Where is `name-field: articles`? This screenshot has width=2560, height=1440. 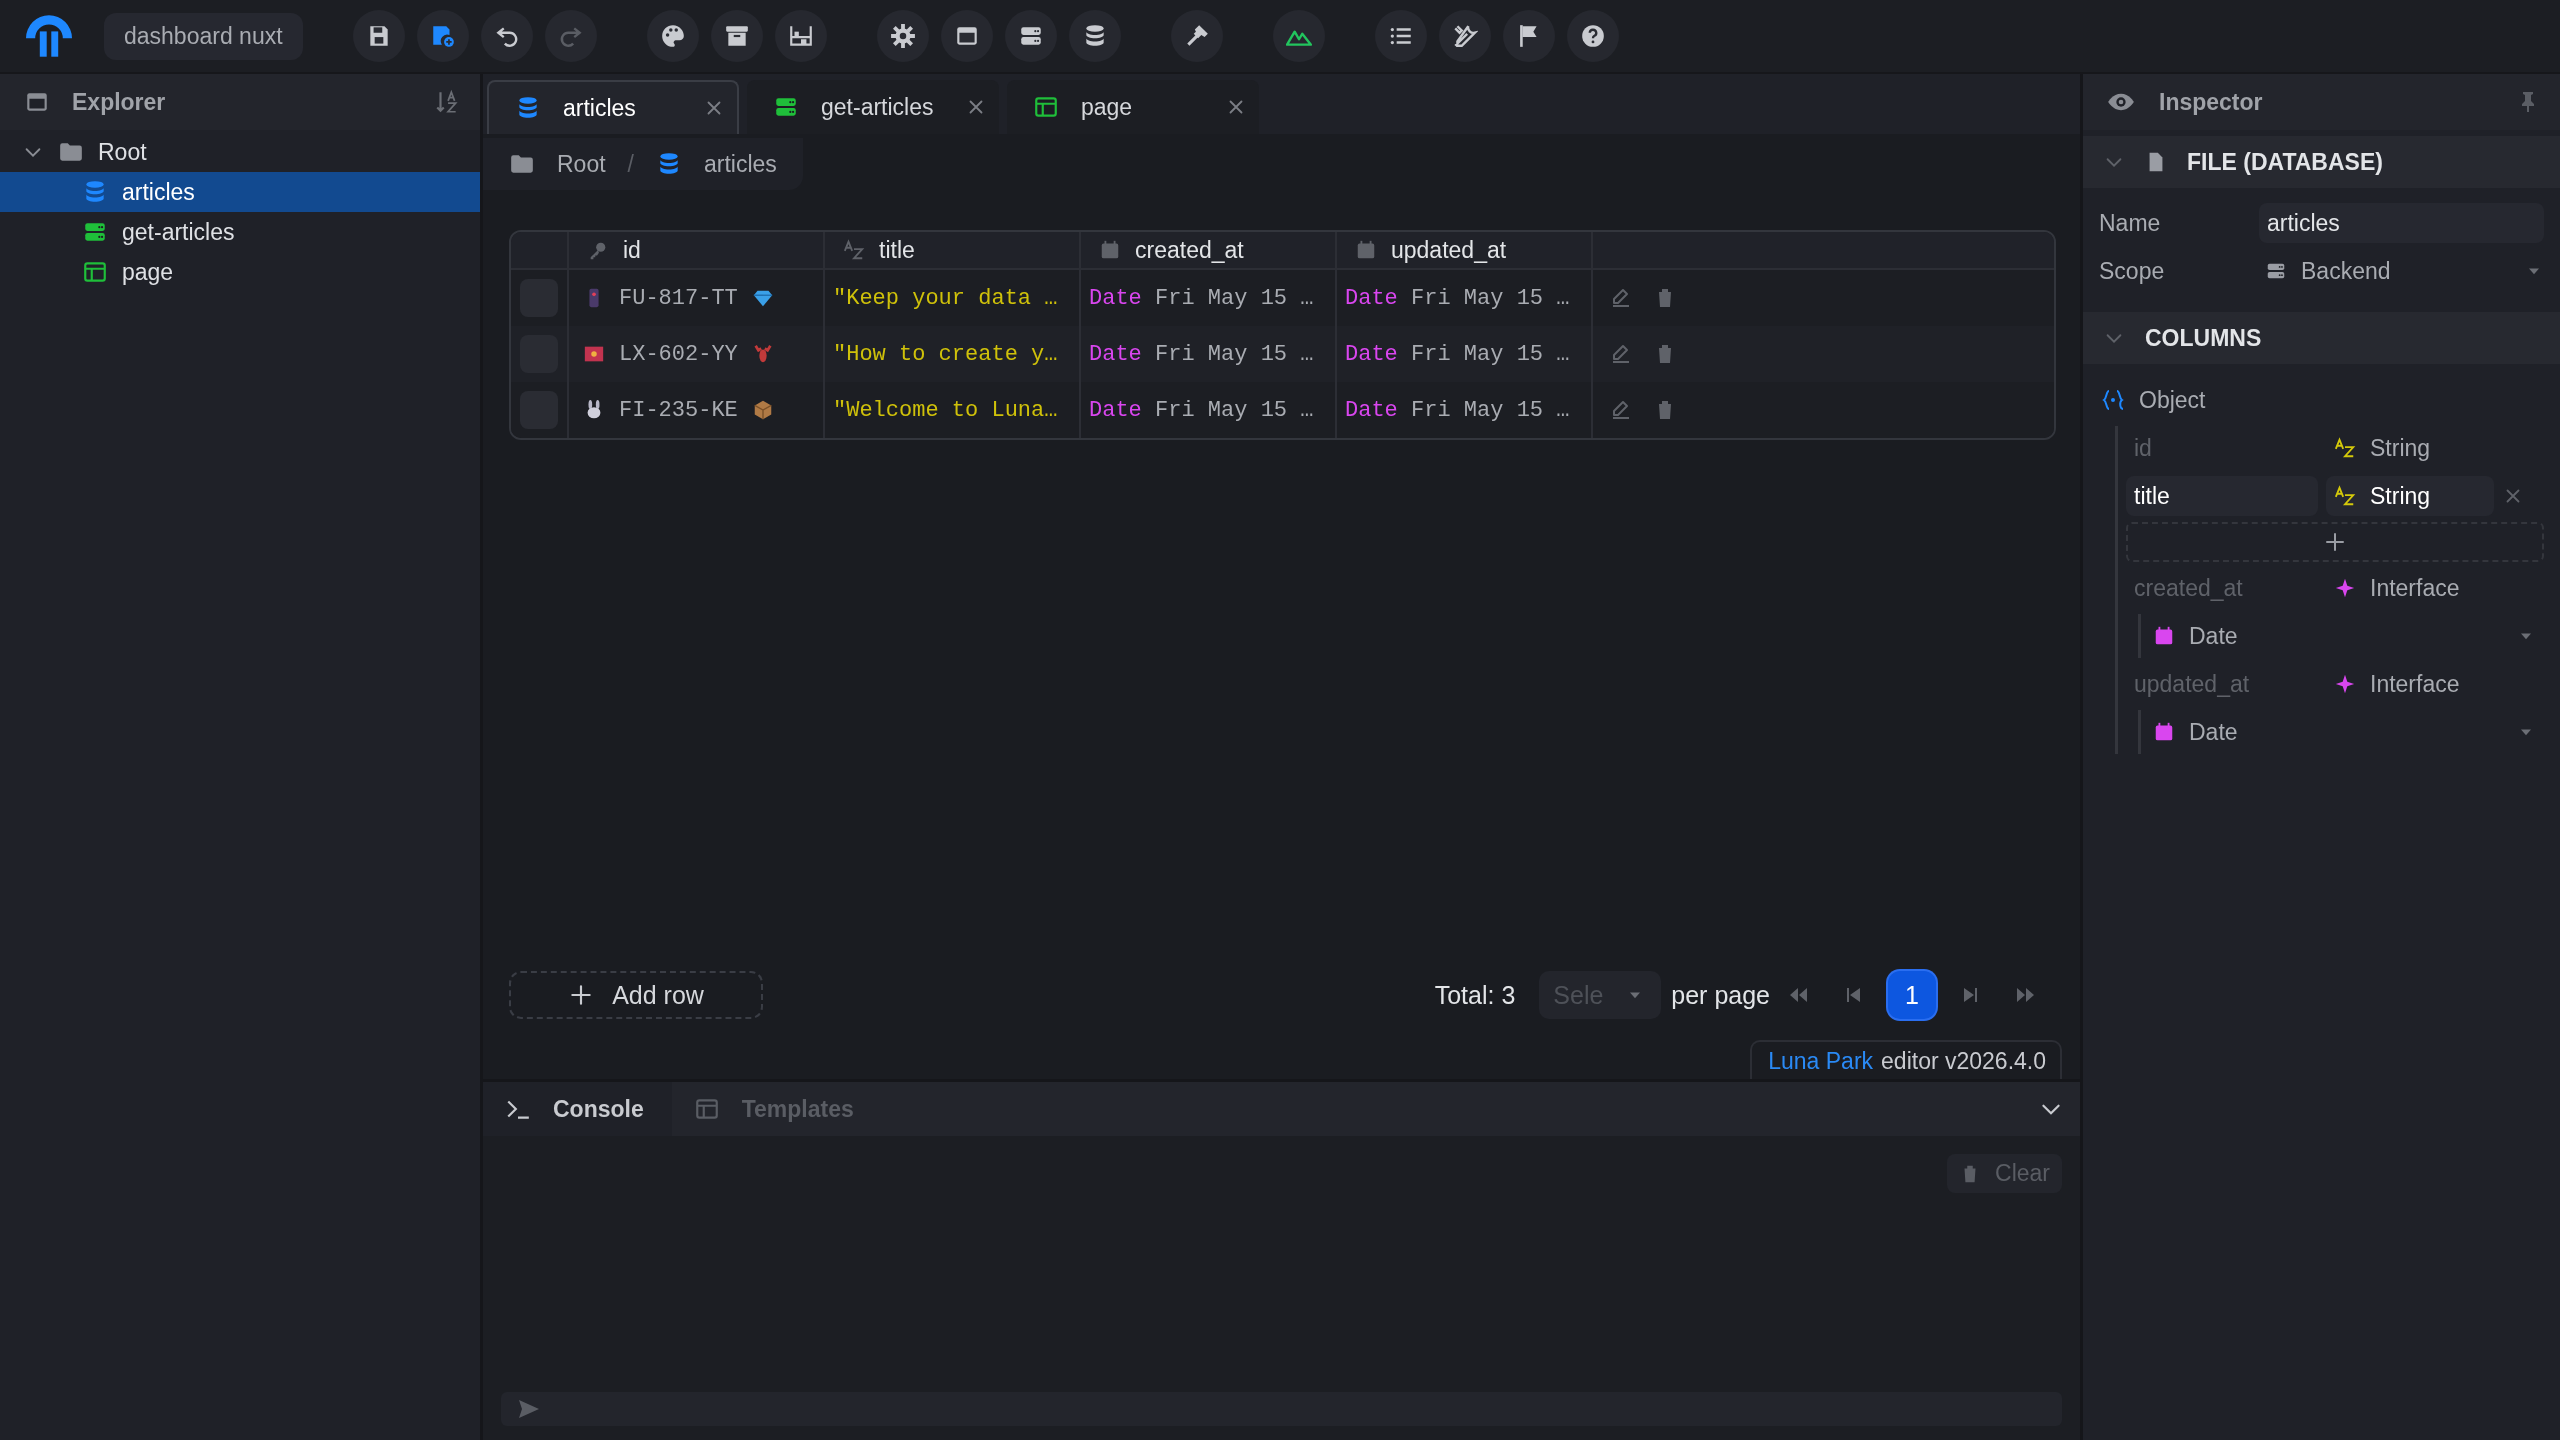
name-field: articles is located at coordinates (2401, 223).